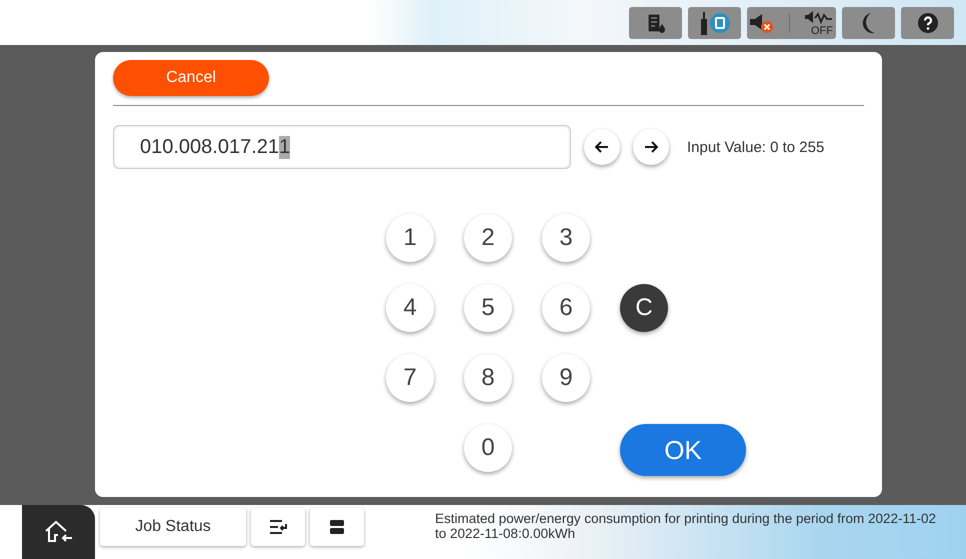 The image size is (966, 559). I want to click on home-button, so click(58, 532).